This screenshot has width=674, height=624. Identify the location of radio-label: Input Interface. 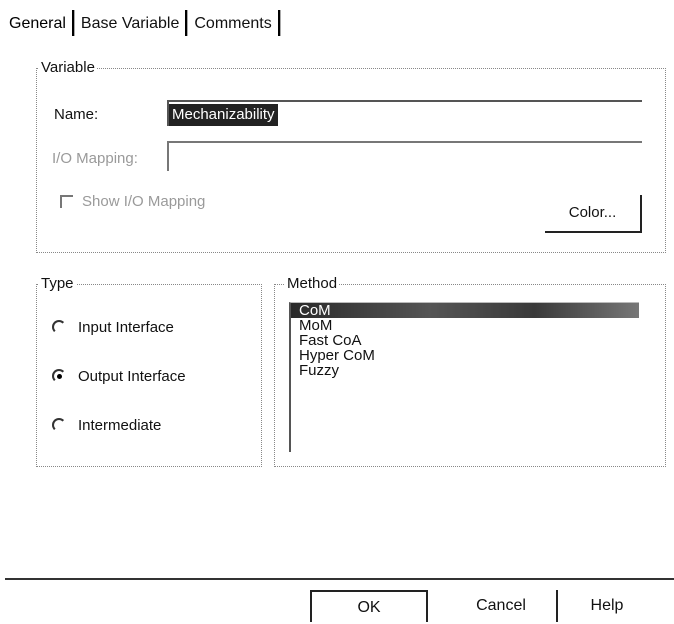
(126, 327).